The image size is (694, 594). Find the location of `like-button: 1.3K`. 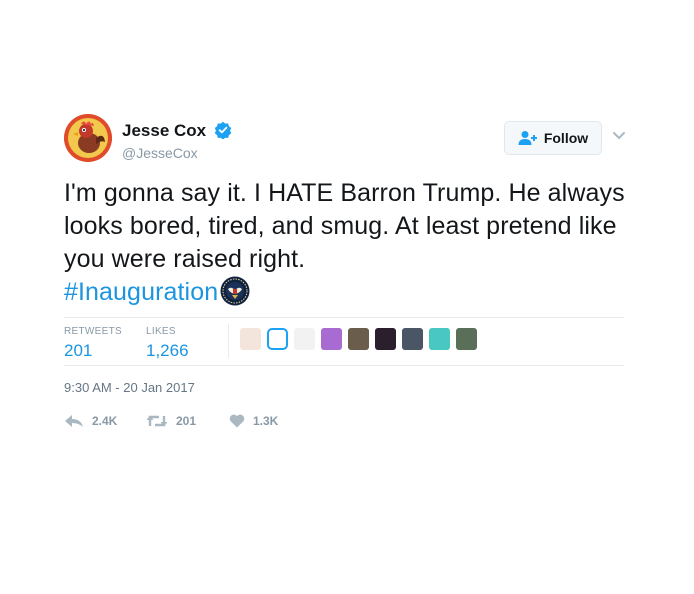

like-button: 1.3K is located at coordinates (253, 421).